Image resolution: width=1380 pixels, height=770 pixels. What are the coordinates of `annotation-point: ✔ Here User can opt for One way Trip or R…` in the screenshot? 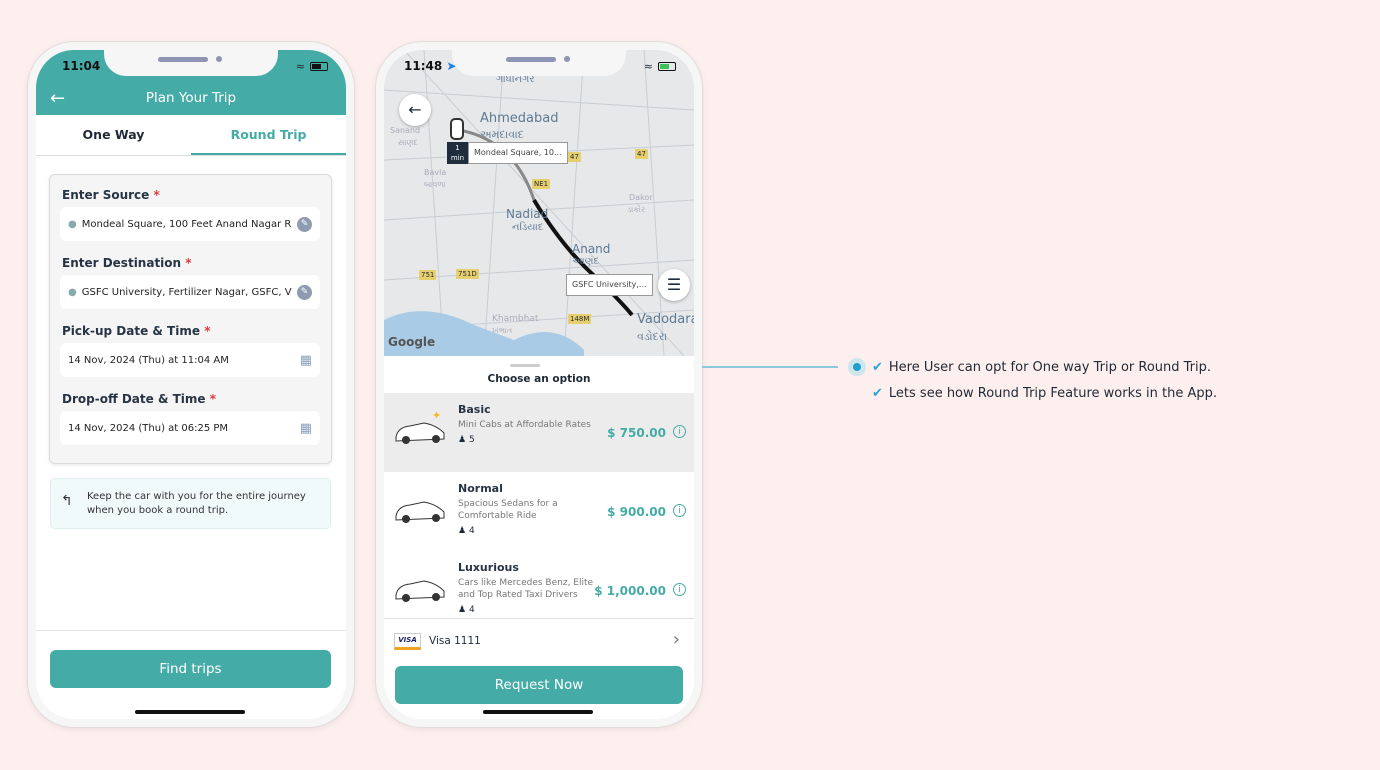 It's located at (1042, 367).